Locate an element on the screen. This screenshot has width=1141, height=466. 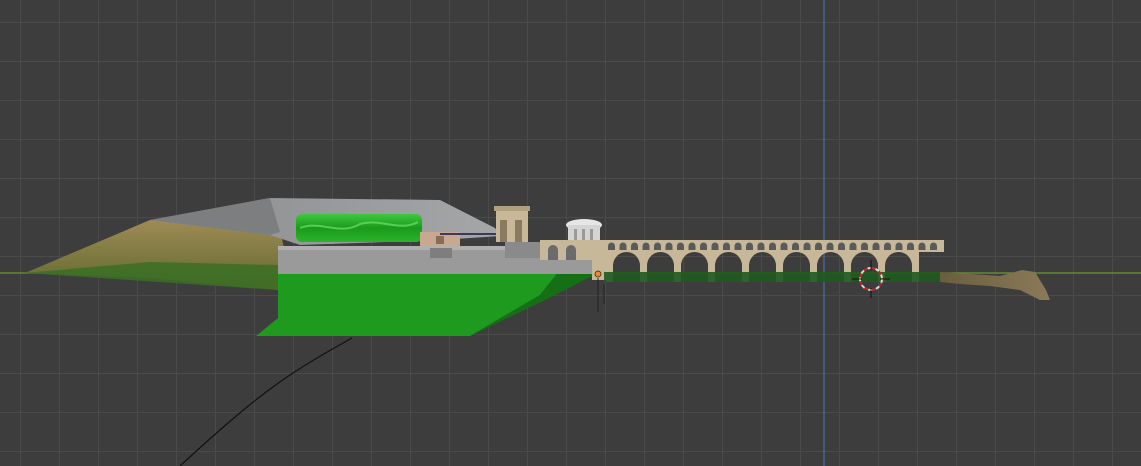
object-origin-point is located at coordinates (598, 274).